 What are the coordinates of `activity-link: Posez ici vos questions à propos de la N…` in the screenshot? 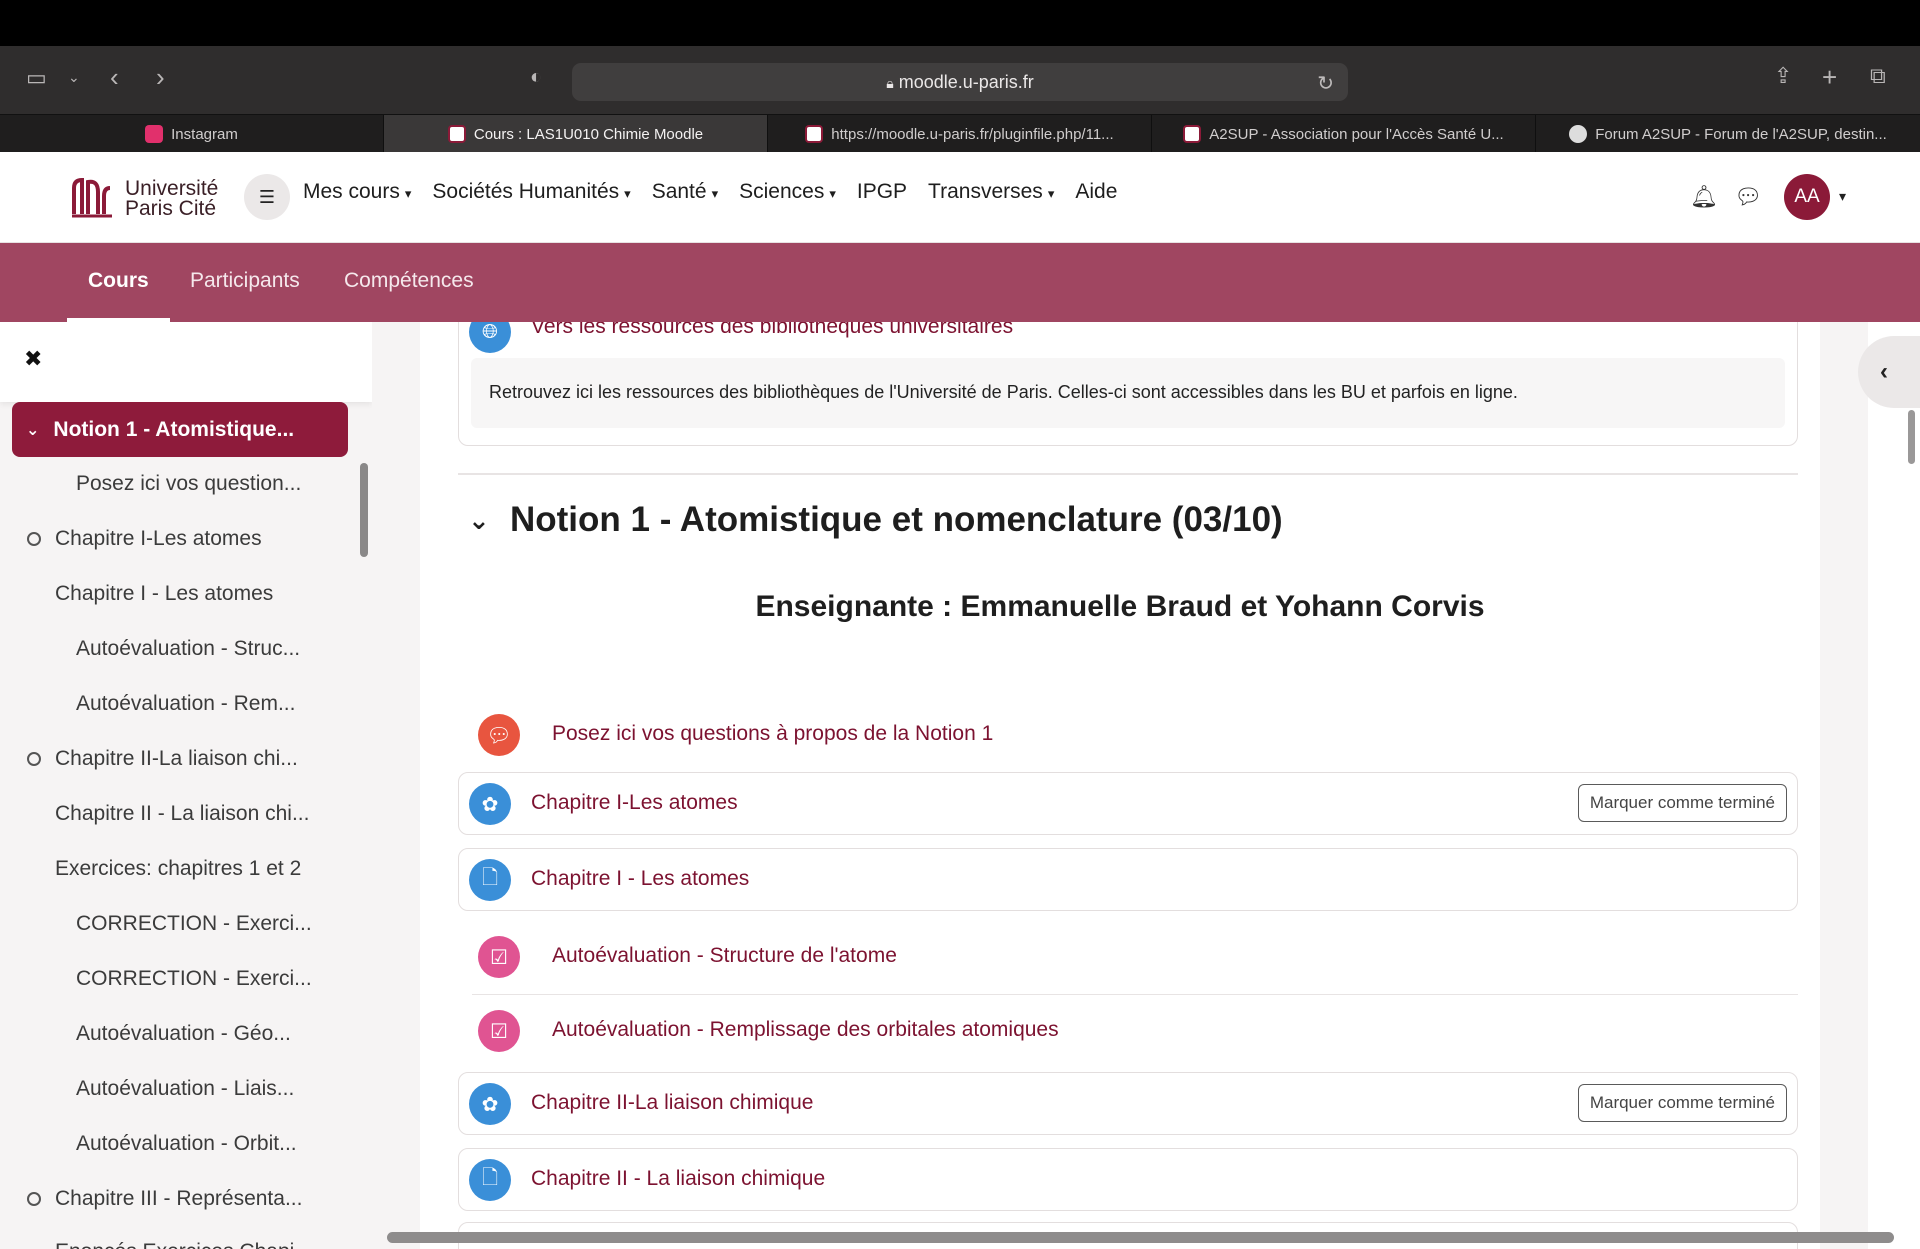 It's located at (772, 734).